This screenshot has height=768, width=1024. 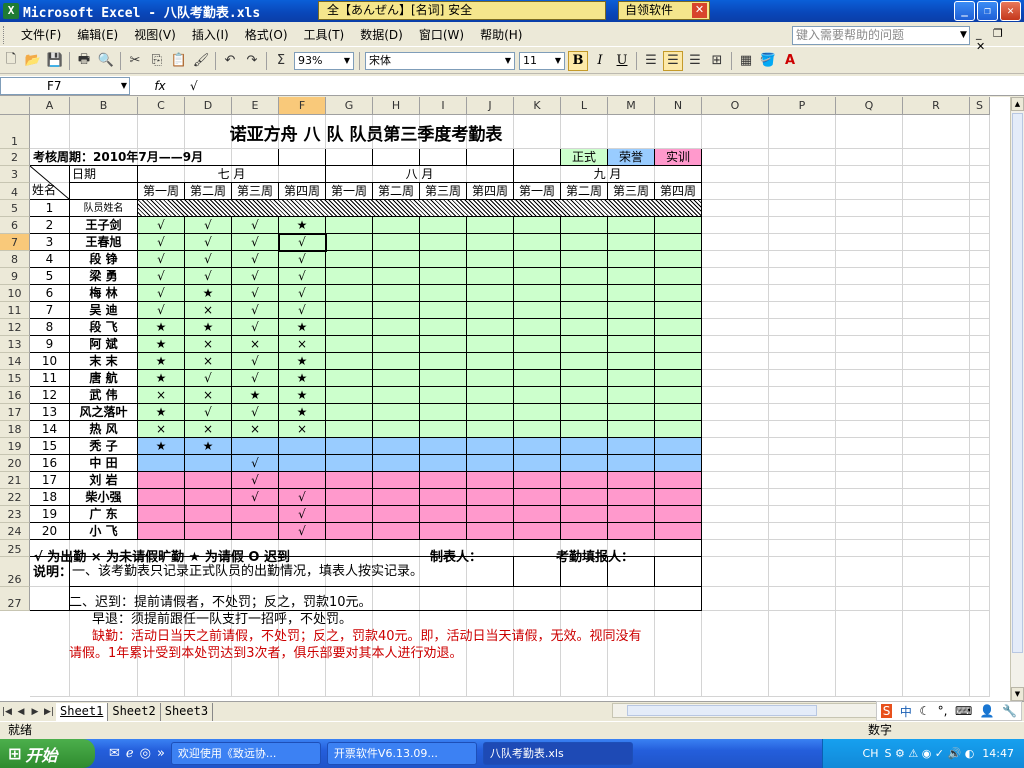 I want to click on menu-data: 数据(D), so click(x=381, y=35).